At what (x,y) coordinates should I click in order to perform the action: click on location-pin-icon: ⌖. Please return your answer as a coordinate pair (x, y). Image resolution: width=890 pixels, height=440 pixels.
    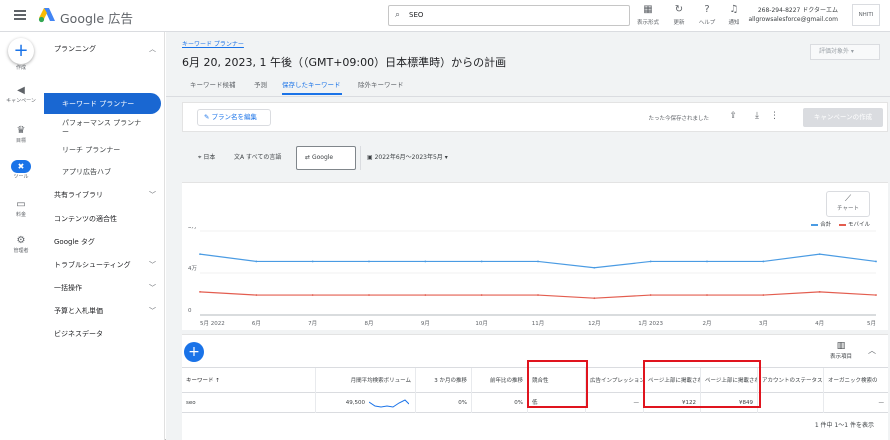
    Looking at the image, I should click on (200, 157).